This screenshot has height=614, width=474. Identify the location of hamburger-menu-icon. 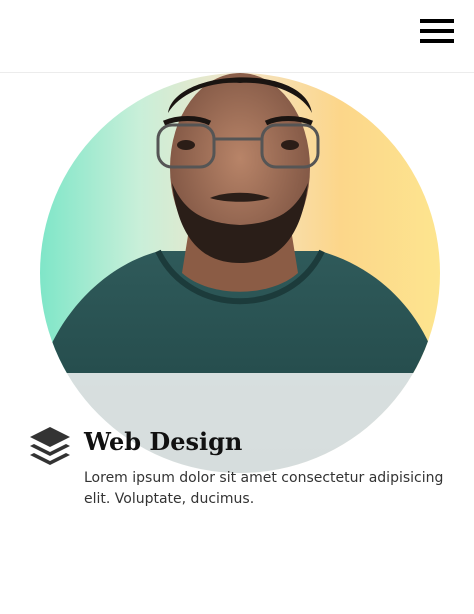
(437, 31).